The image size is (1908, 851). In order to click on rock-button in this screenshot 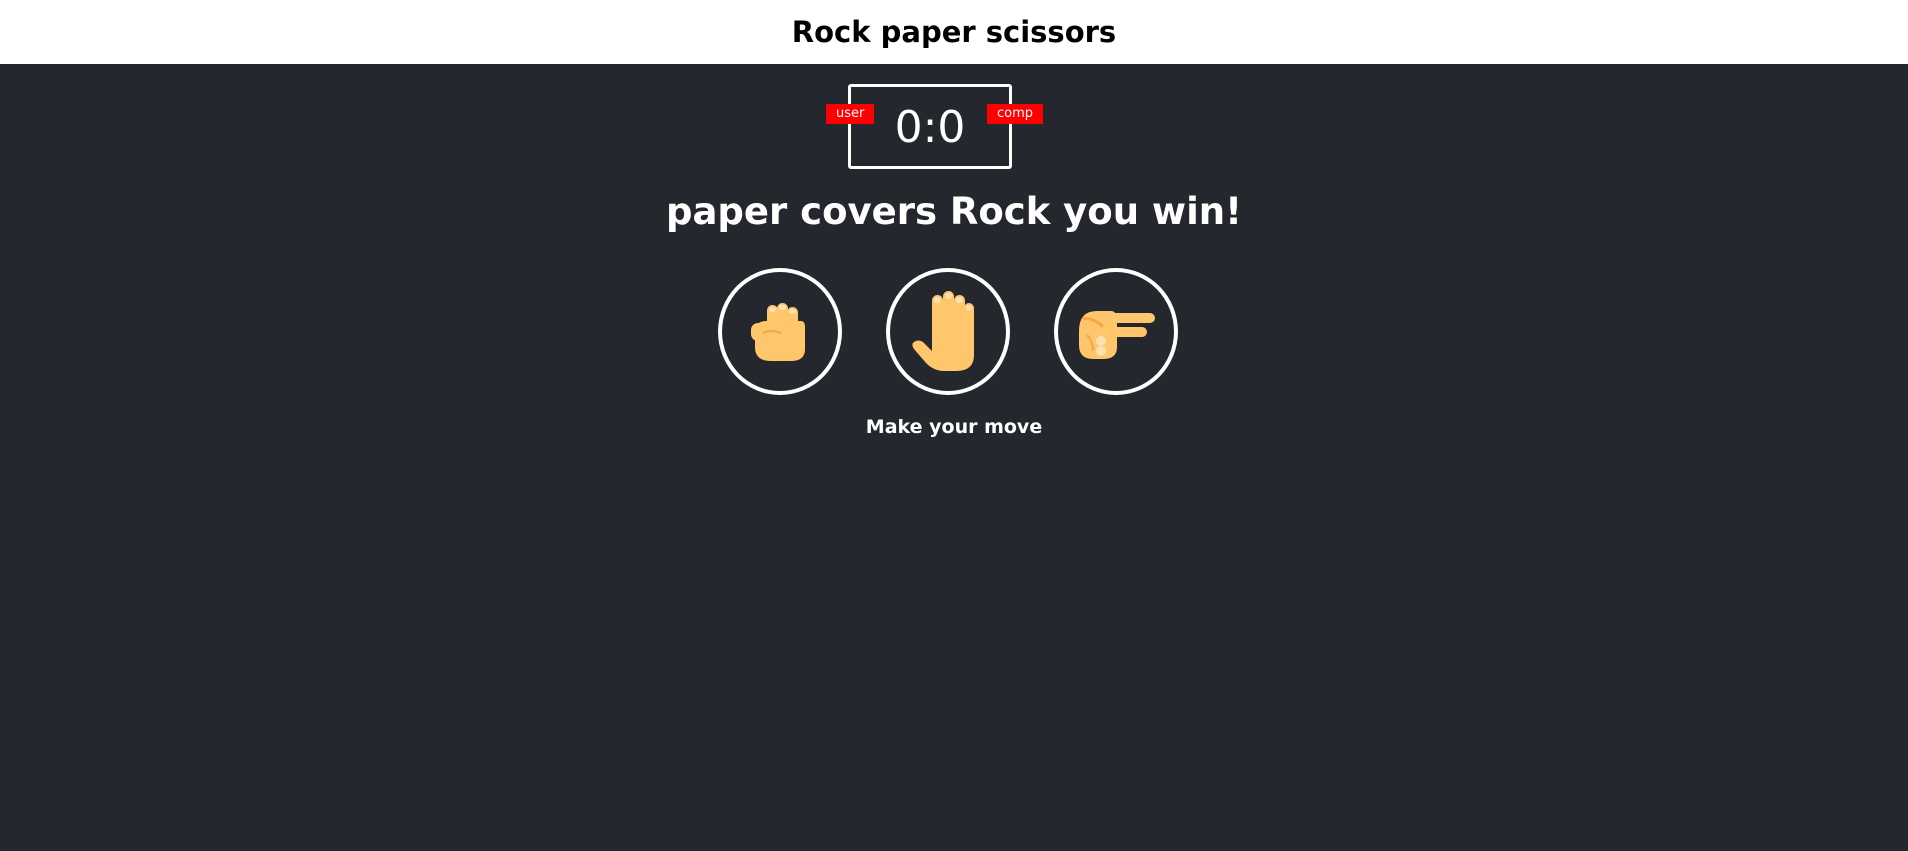, I will do `click(780, 331)`.